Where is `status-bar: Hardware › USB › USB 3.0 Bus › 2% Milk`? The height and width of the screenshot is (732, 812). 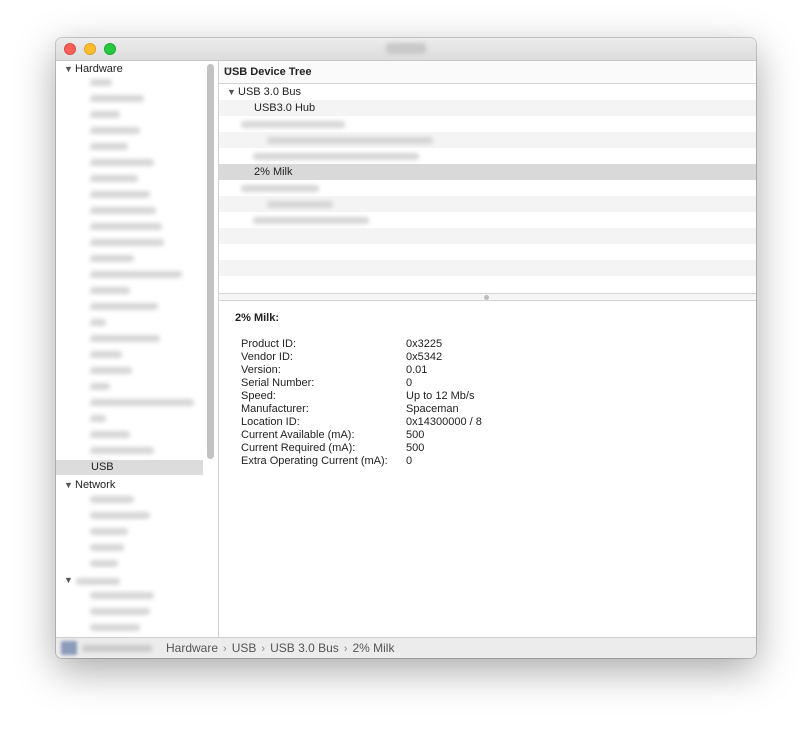 status-bar: Hardware › USB › USB 3.0 Bus › 2% Milk is located at coordinates (406, 647).